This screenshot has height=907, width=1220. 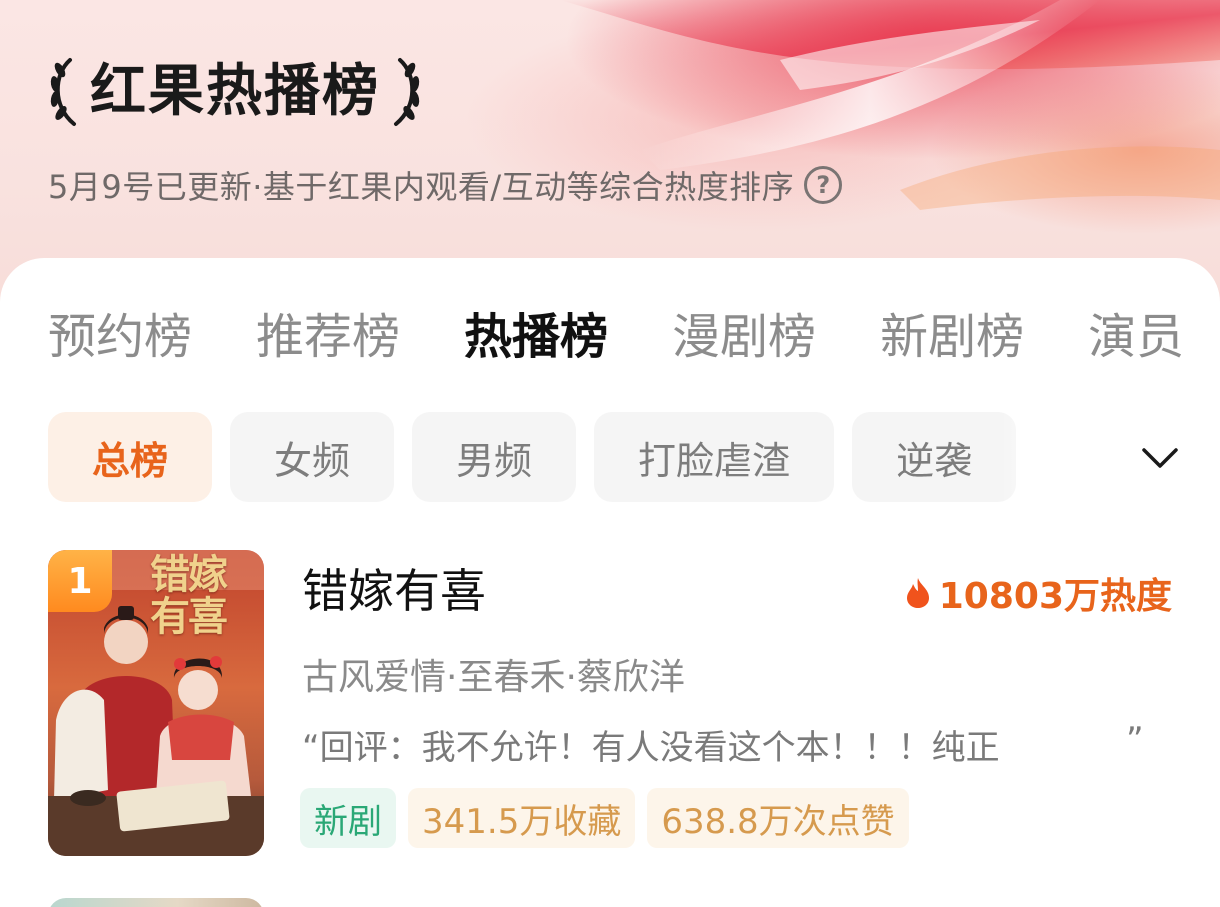 What do you see at coordinates (493, 677) in the screenshot?
I see `drama-meta: 古风爱情·至春禾·蔡欣洋` at bounding box center [493, 677].